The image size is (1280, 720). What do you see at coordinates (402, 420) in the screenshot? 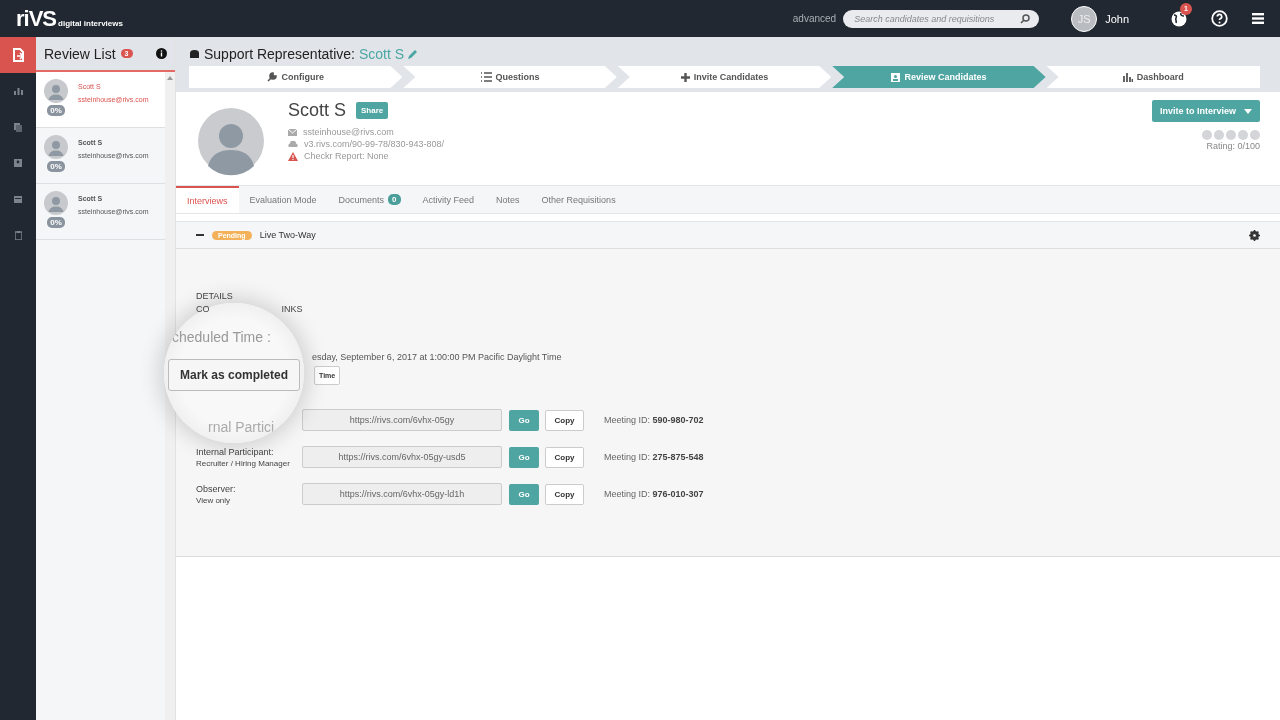
I see `link-field: https://rivs.com/6vhx-05gy` at bounding box center [402, 420].